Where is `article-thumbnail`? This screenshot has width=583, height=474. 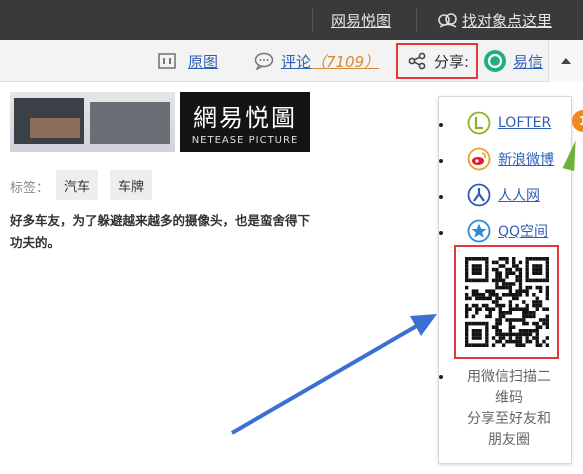 article-thumbnail is located at coordinates (92, 122).